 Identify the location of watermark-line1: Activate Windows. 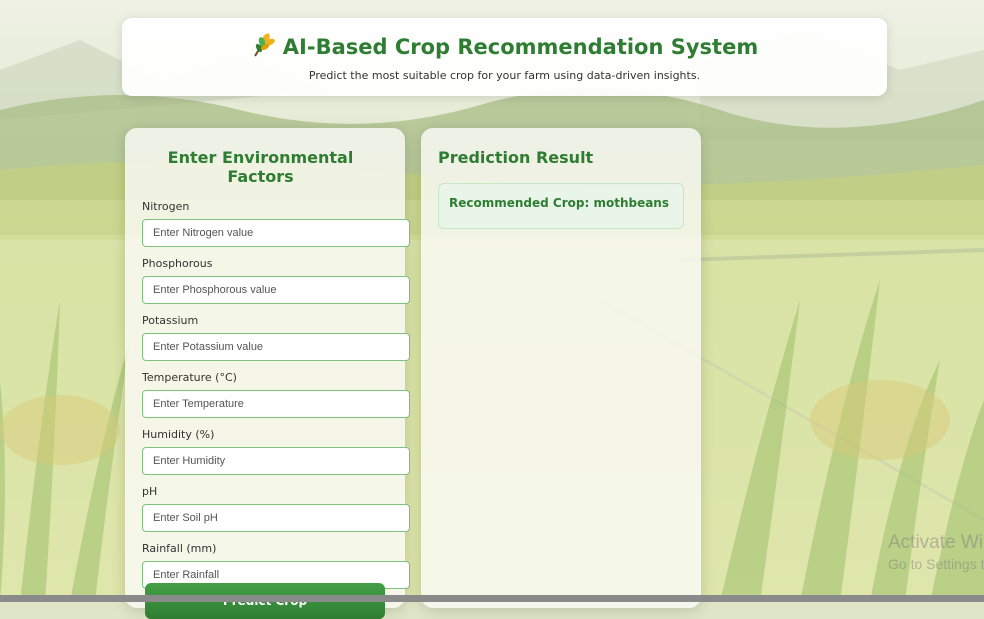
(936, 542).